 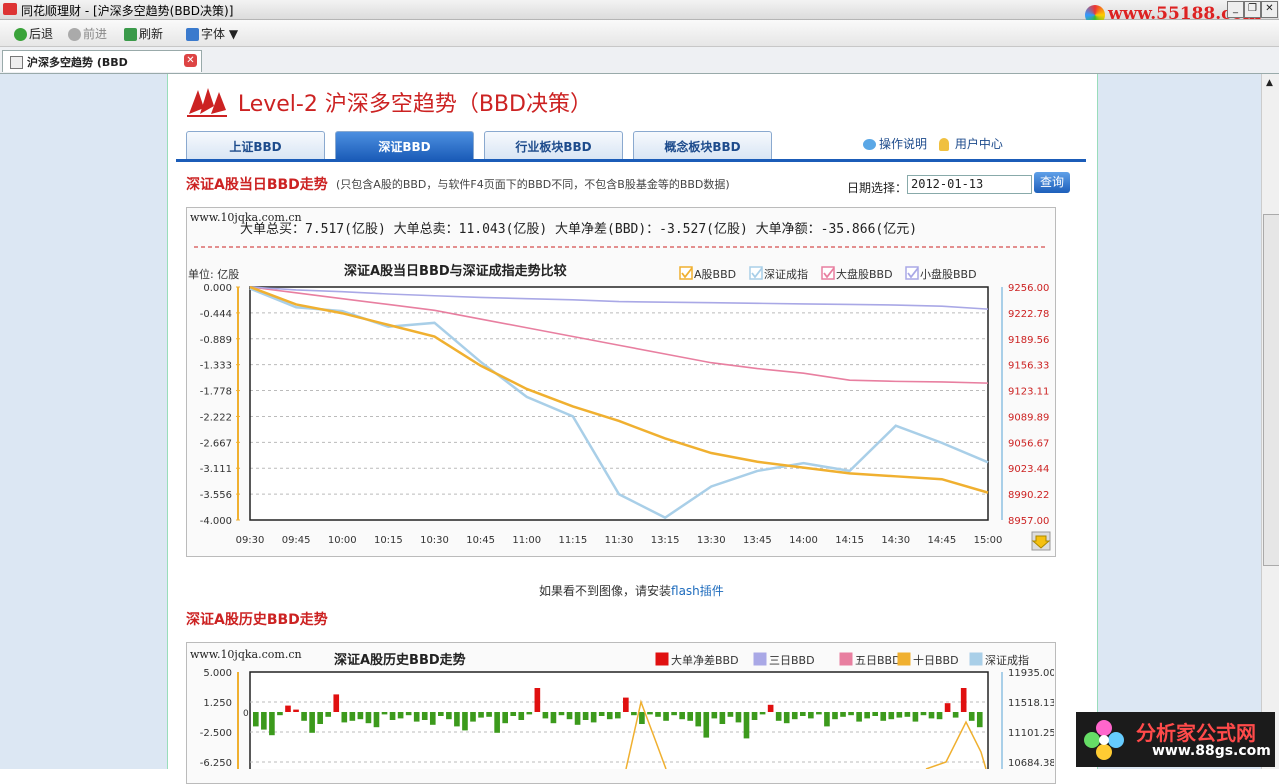 What do you see at coordinates (87, 33) in the screenshot?
I see `forward-button: 前进` at bounding box center [87, 33].